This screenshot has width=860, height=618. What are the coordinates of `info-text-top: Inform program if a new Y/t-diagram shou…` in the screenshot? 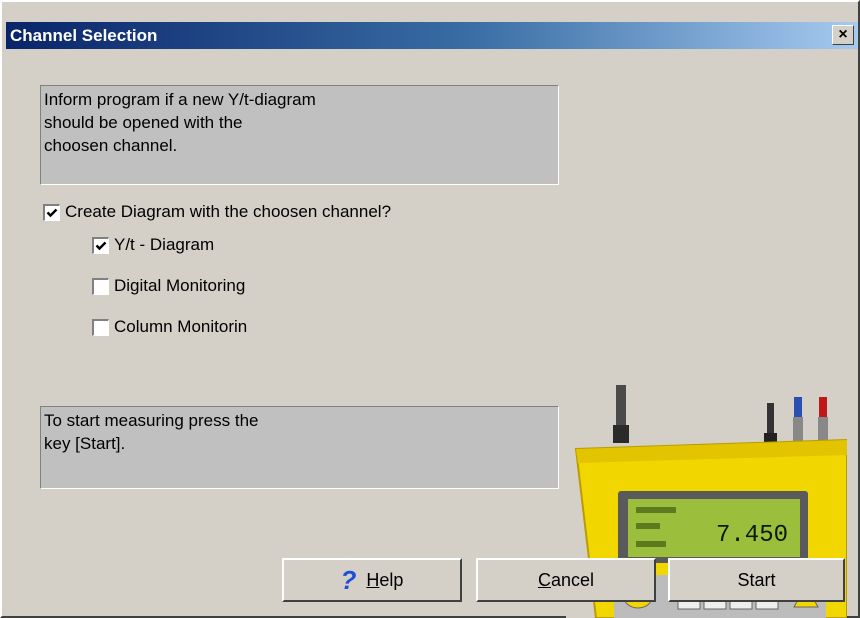 It's located at (299, 135).